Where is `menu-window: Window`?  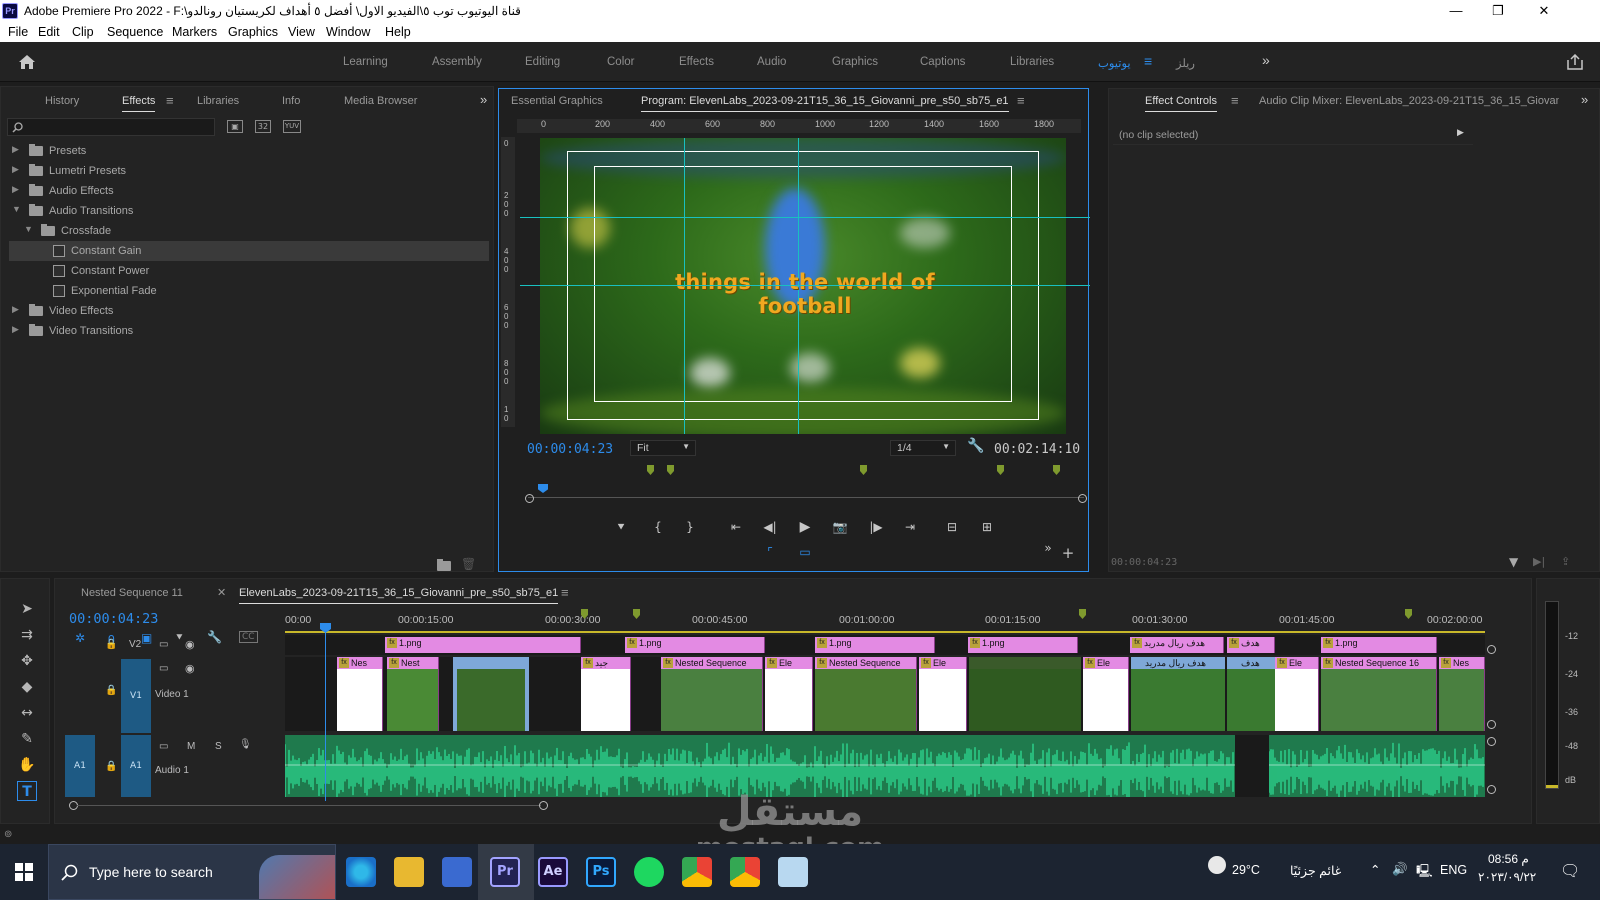 menu-window: Window is located at coordinates (348, 32).